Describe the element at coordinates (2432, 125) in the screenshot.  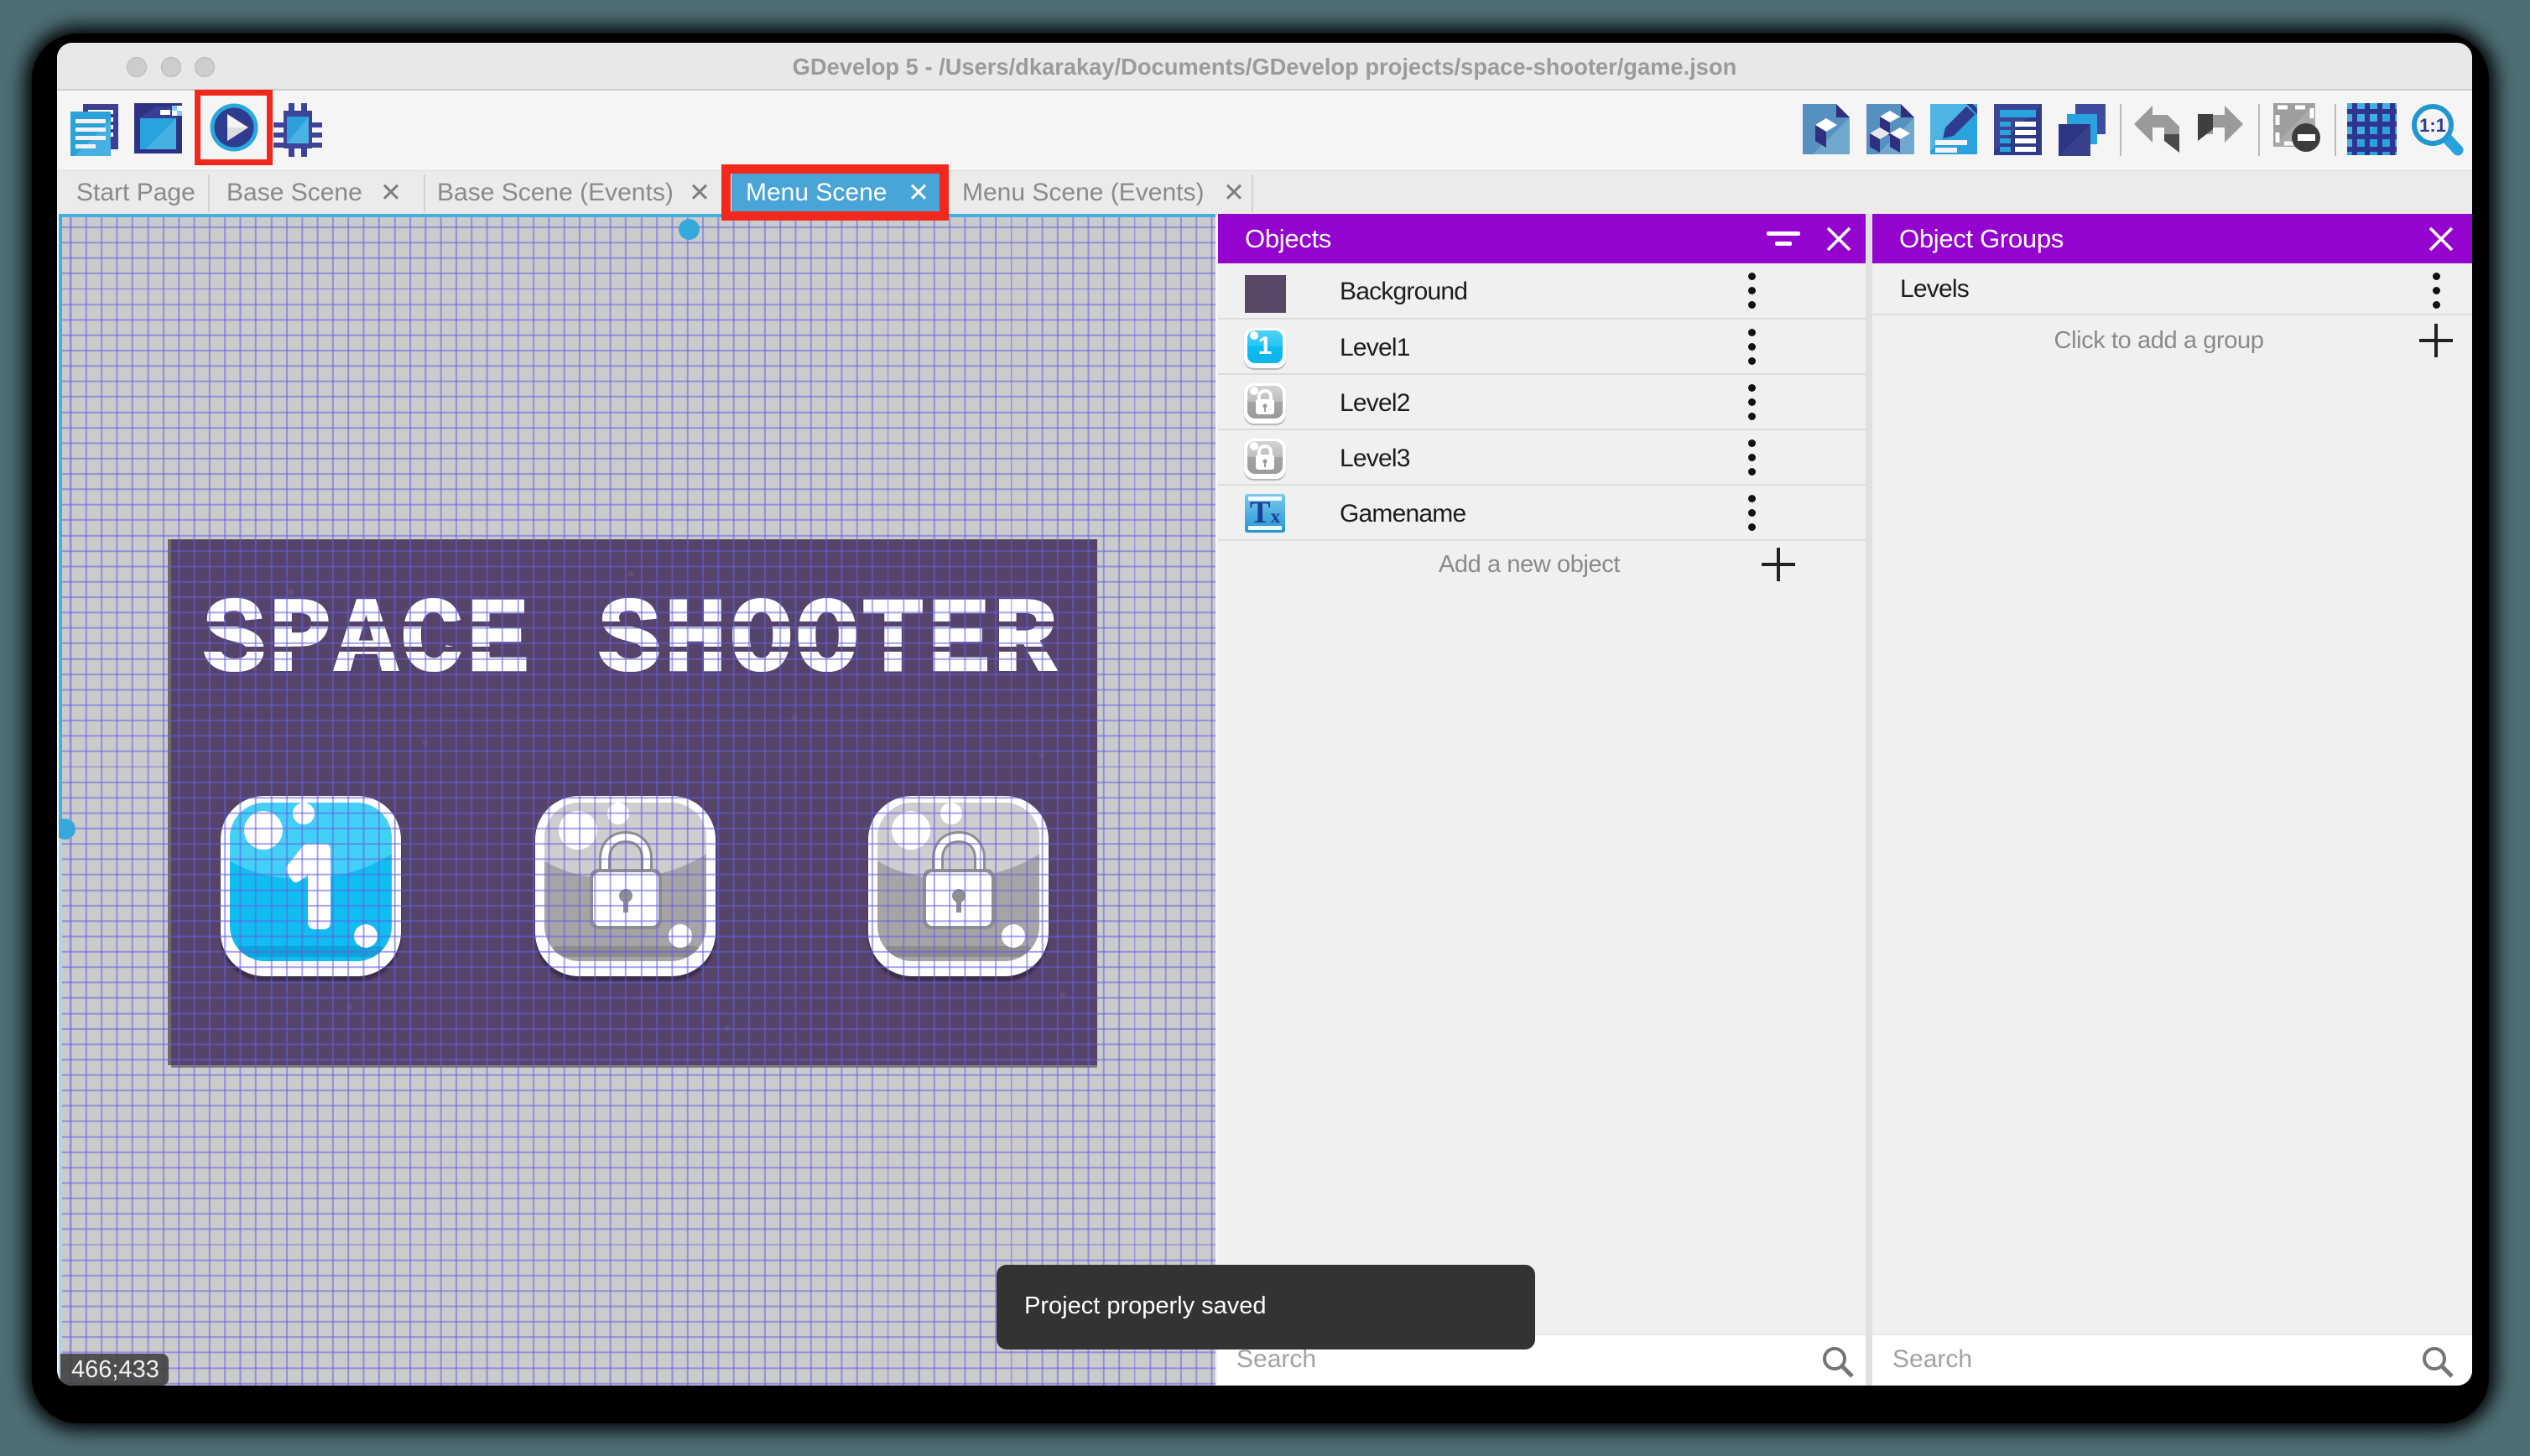
I see `svg-text: 1:1` at that location.